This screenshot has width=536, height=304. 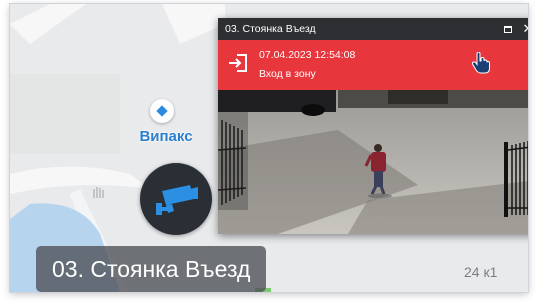 I want to click on popup-titlebar: 03. Стоянка Въезд ✕, so click(x=373, y=29).